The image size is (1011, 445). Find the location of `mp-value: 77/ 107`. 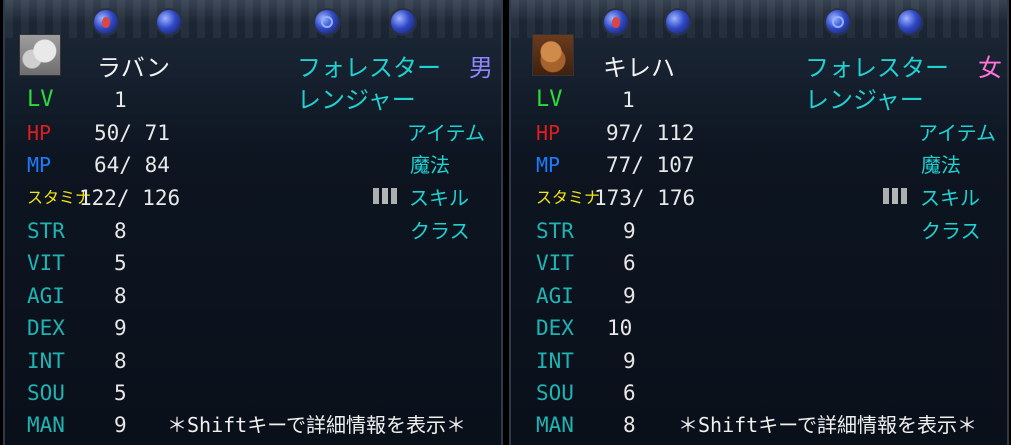

mp-value: 77/ 107 is located at coordinates (650, 165).